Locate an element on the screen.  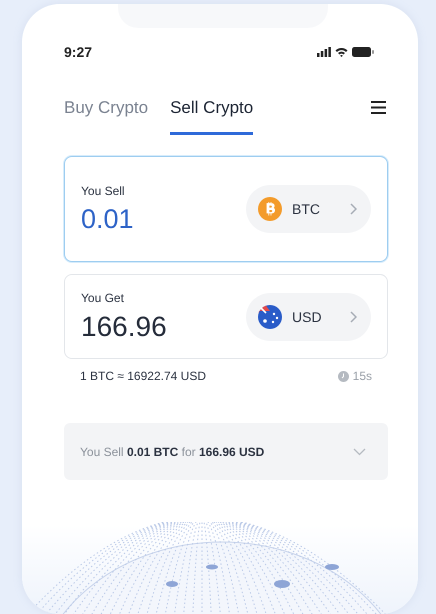
bitcoin-icon is located at coordinates (270, 209).